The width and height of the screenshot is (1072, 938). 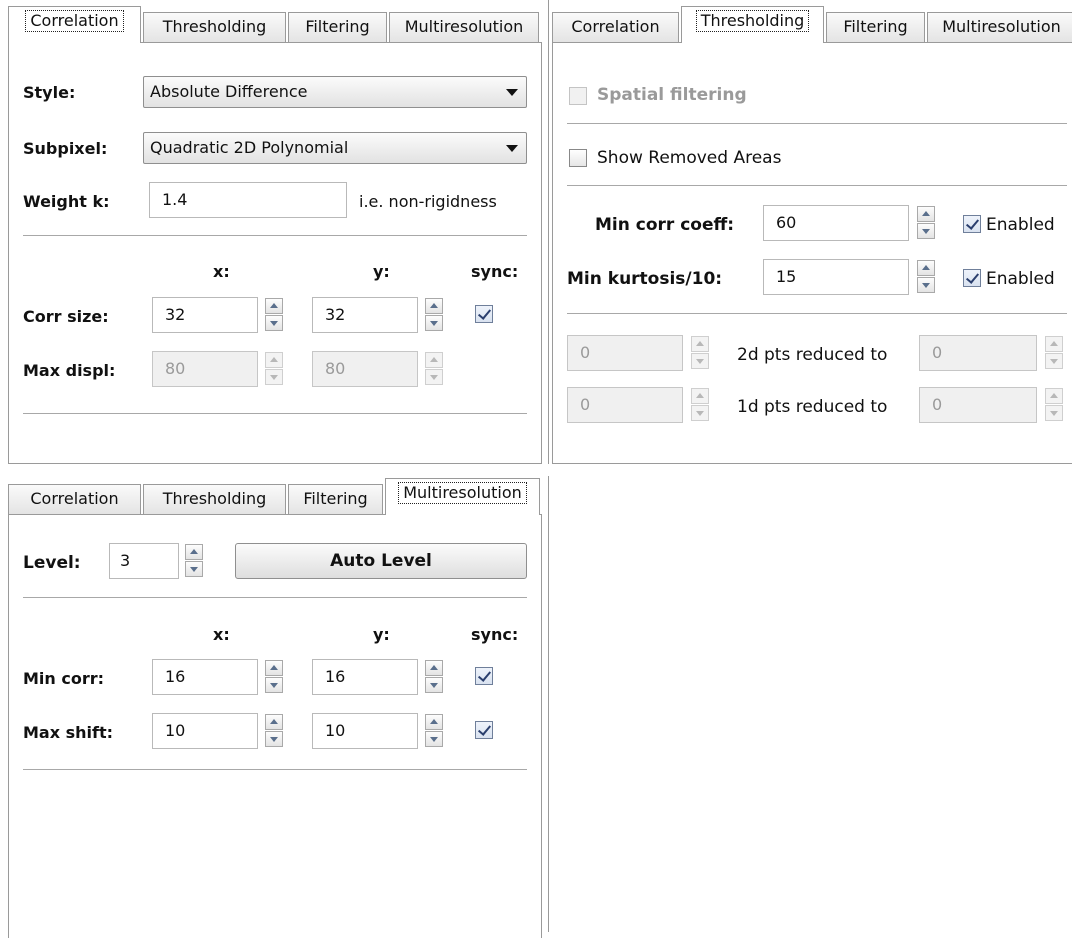 What do you see at coordinates (495, 271) in the screenshot?
I see `sync-header: sync:` at bounding box center [495, 271].